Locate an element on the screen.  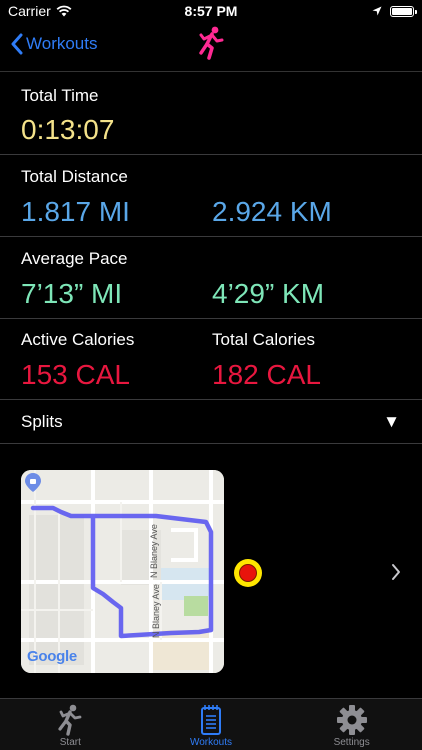
total-time-value: 0:13:07 is located at coordinates (68, 129).